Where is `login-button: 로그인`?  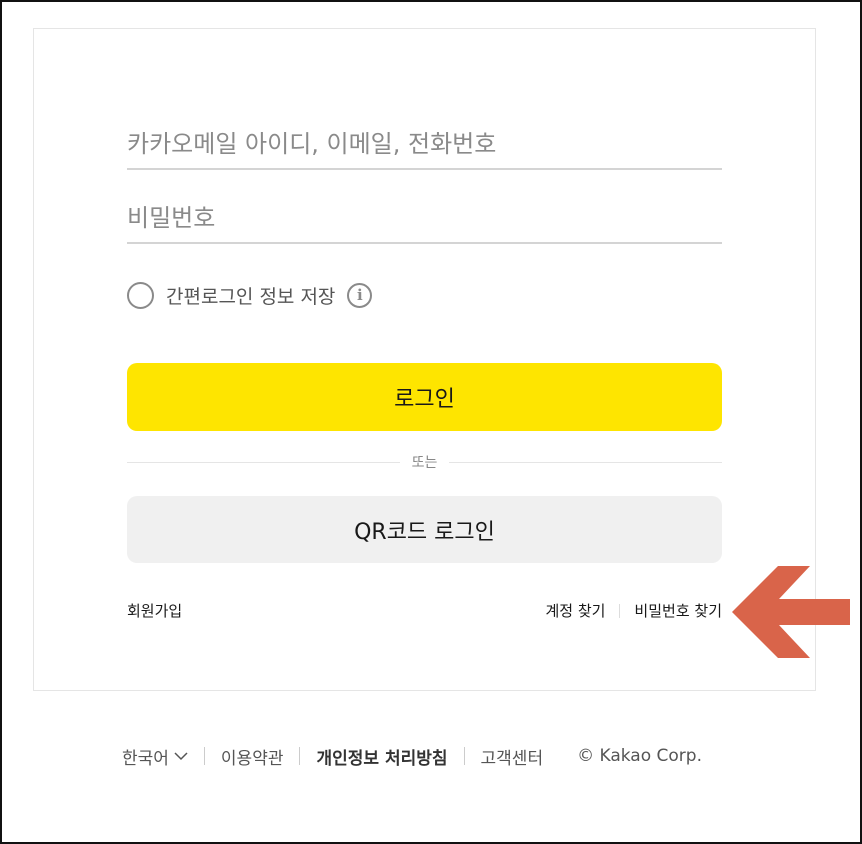 login-button: 로그인 is located at coordinates (424, 397).